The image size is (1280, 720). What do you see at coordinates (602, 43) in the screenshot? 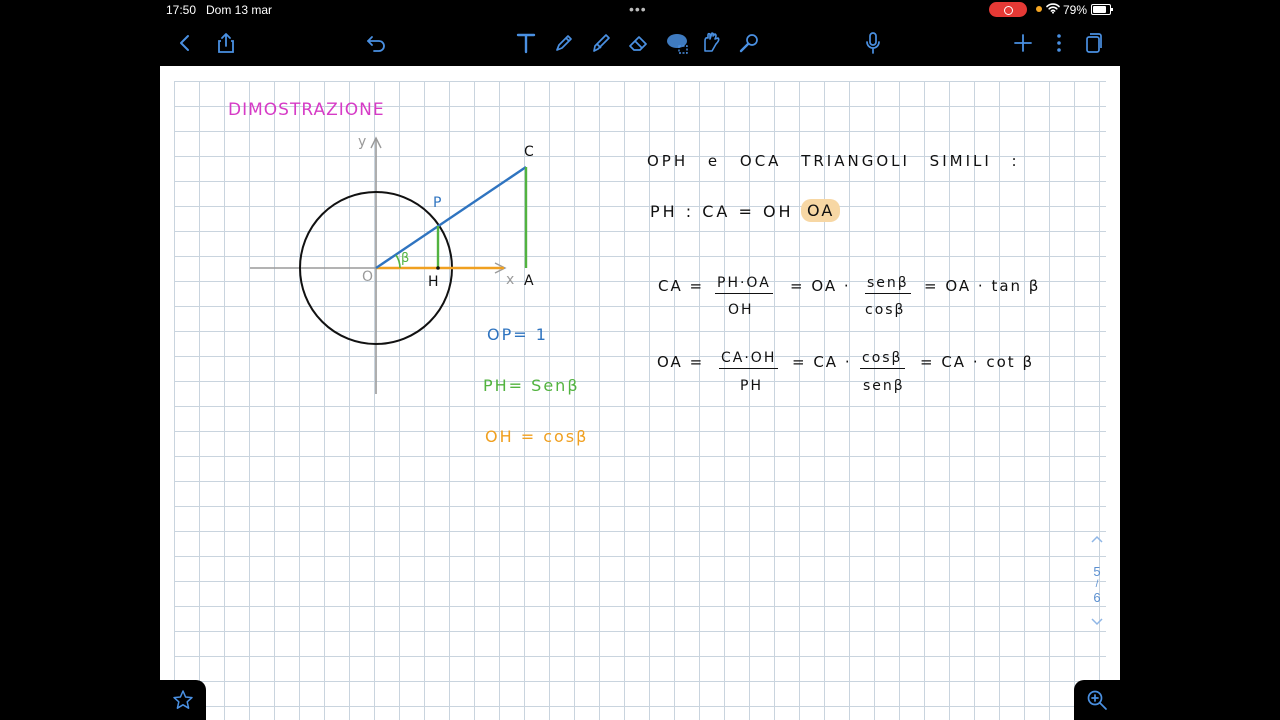
I see `highlighter-icon` at bounding box center [602, 43].